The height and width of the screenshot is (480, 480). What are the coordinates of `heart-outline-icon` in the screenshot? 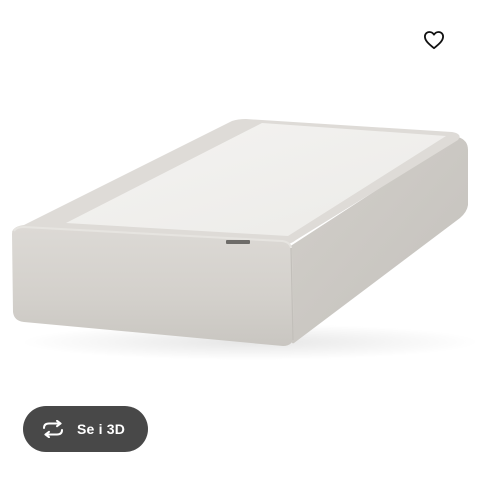 It's located at (433, 40).